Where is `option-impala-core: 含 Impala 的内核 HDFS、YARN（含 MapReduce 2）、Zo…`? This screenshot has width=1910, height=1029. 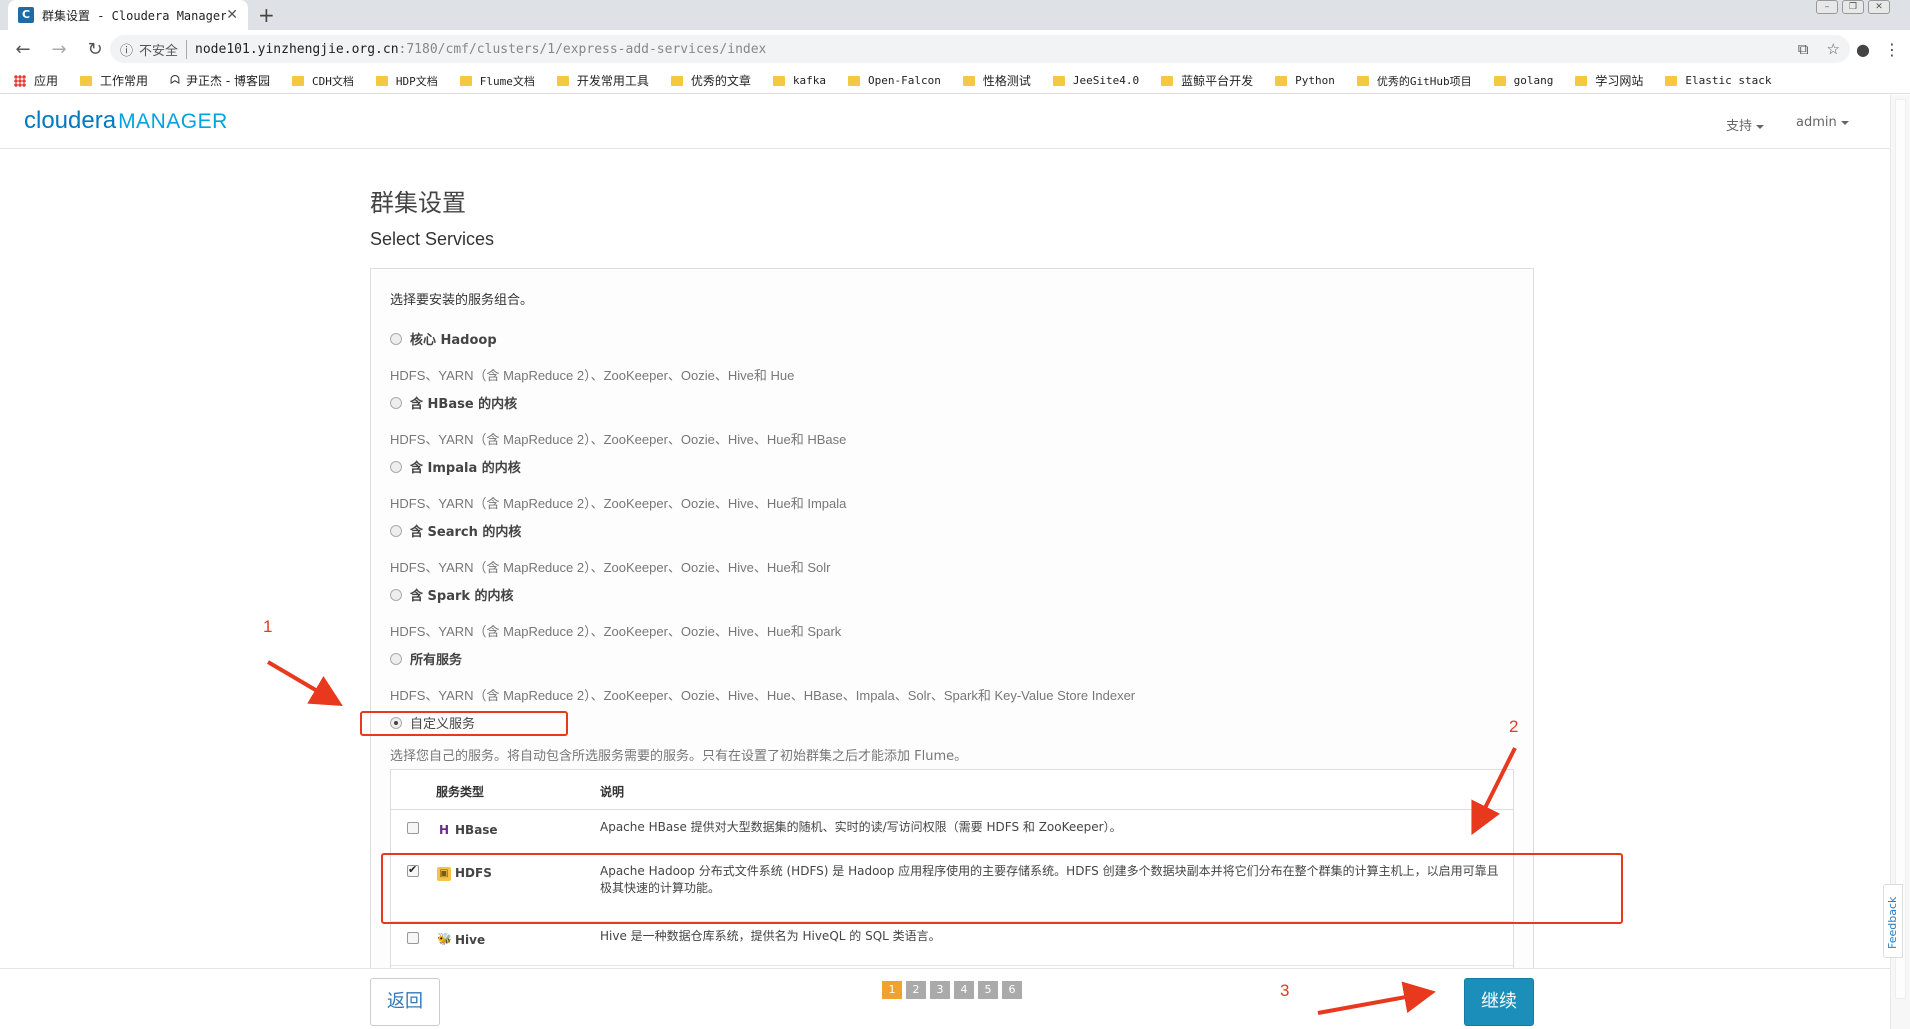 option-impala-core: 含 Impala 的内核 HDFS、YARN（含 MapReduce 2）、Zo… is located at coordinates (618, 484).